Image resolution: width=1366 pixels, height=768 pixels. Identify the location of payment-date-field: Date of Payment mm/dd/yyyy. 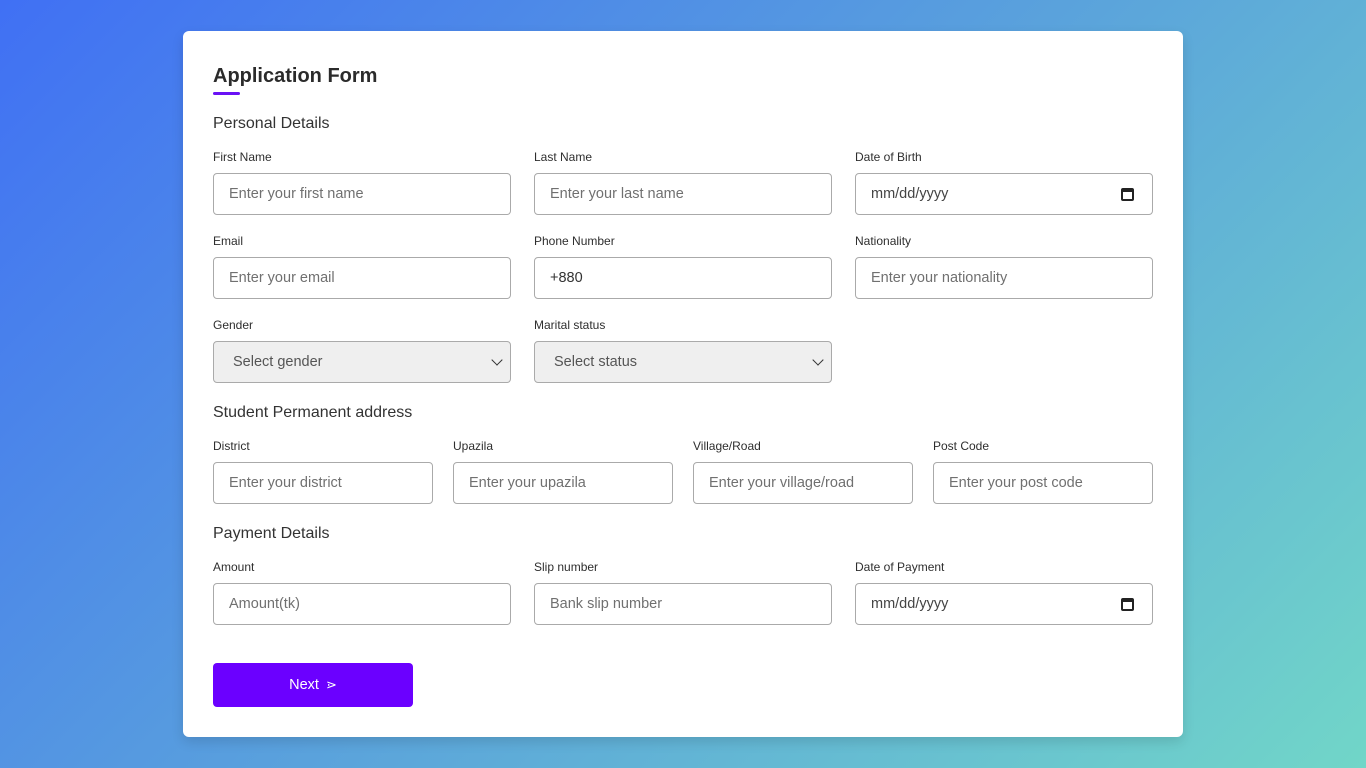
(1004, 592).